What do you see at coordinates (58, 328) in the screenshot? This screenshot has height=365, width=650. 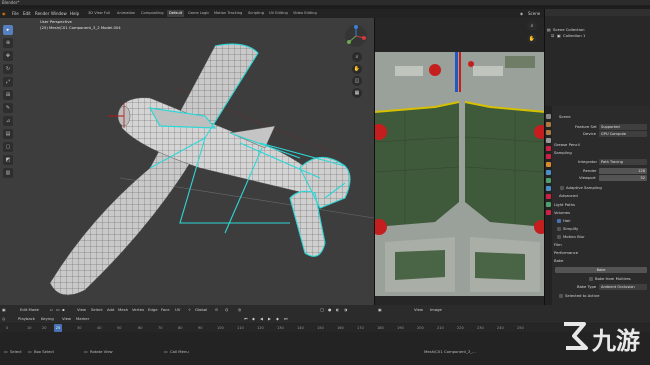 I see `current-frame-indicator: 25` at bounding box center [58, 328].